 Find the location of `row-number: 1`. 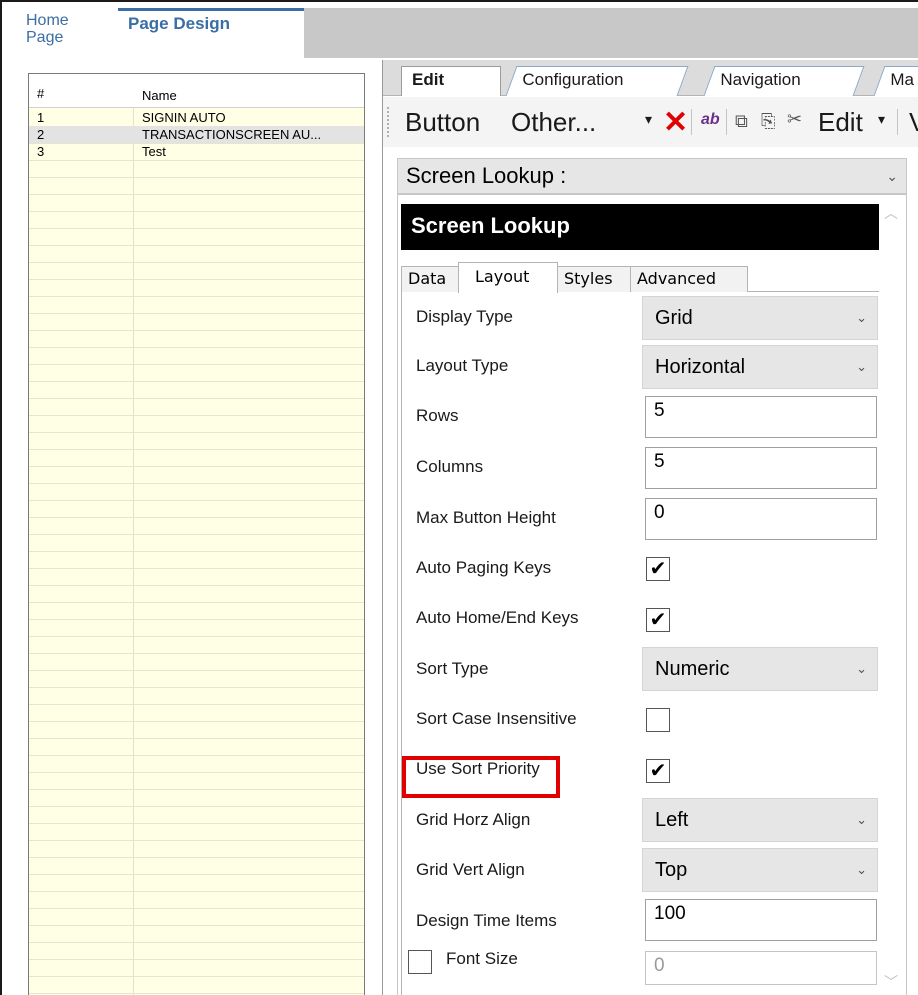

row-number: 1 is located at coordinates (41, 117).